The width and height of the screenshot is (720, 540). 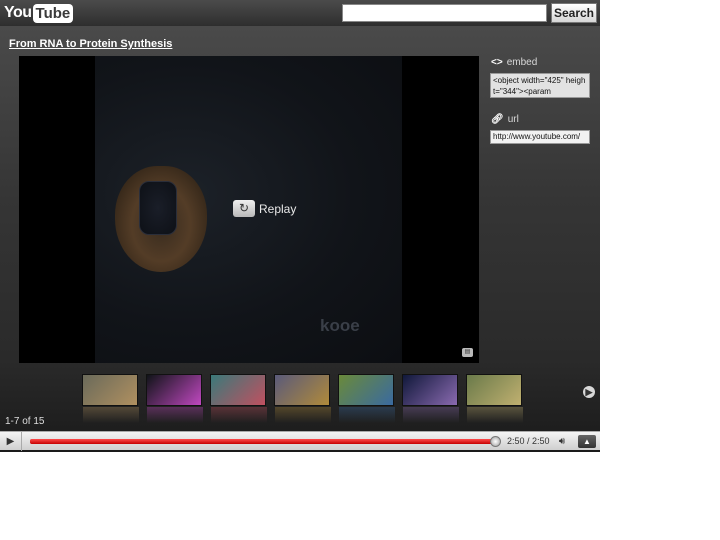 What do you see at coordinates (300, 13) in the screenshot?
I see `top-bar: You Tube Search` at bounding box center [300, 13].